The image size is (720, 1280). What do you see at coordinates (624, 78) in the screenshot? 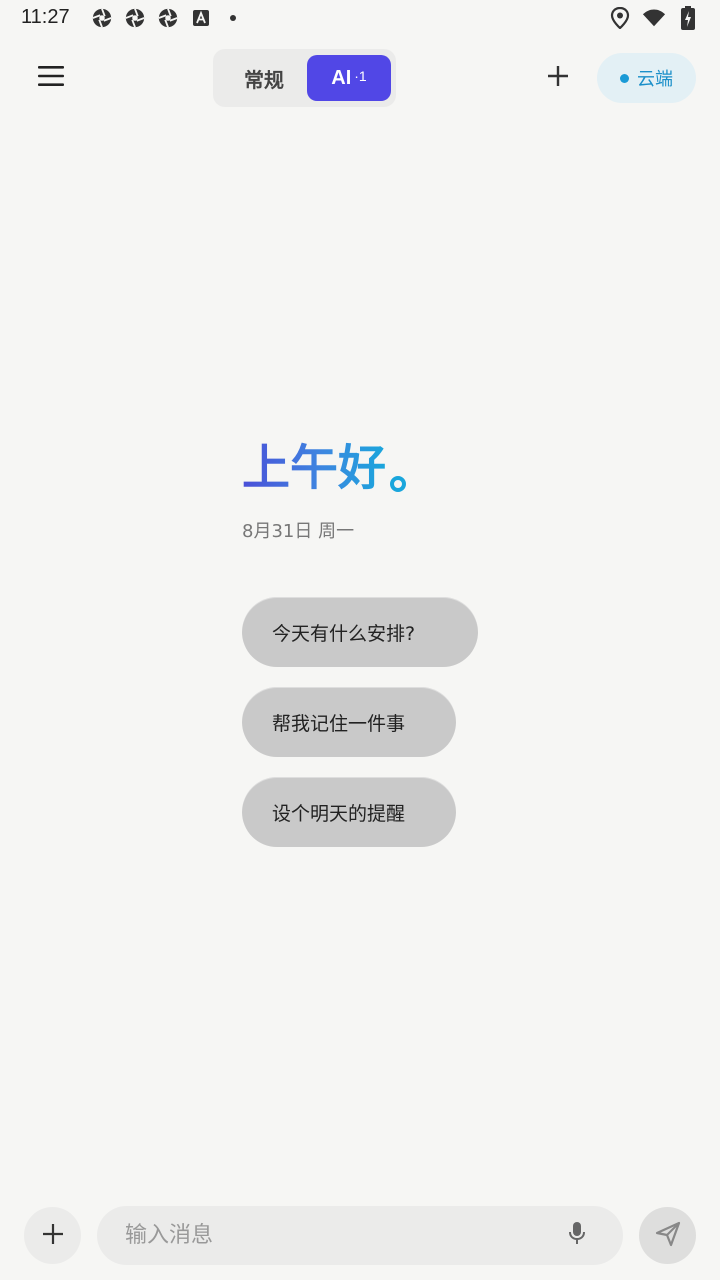
I see `cloud-status-dot` at bounding box center [624, 78].